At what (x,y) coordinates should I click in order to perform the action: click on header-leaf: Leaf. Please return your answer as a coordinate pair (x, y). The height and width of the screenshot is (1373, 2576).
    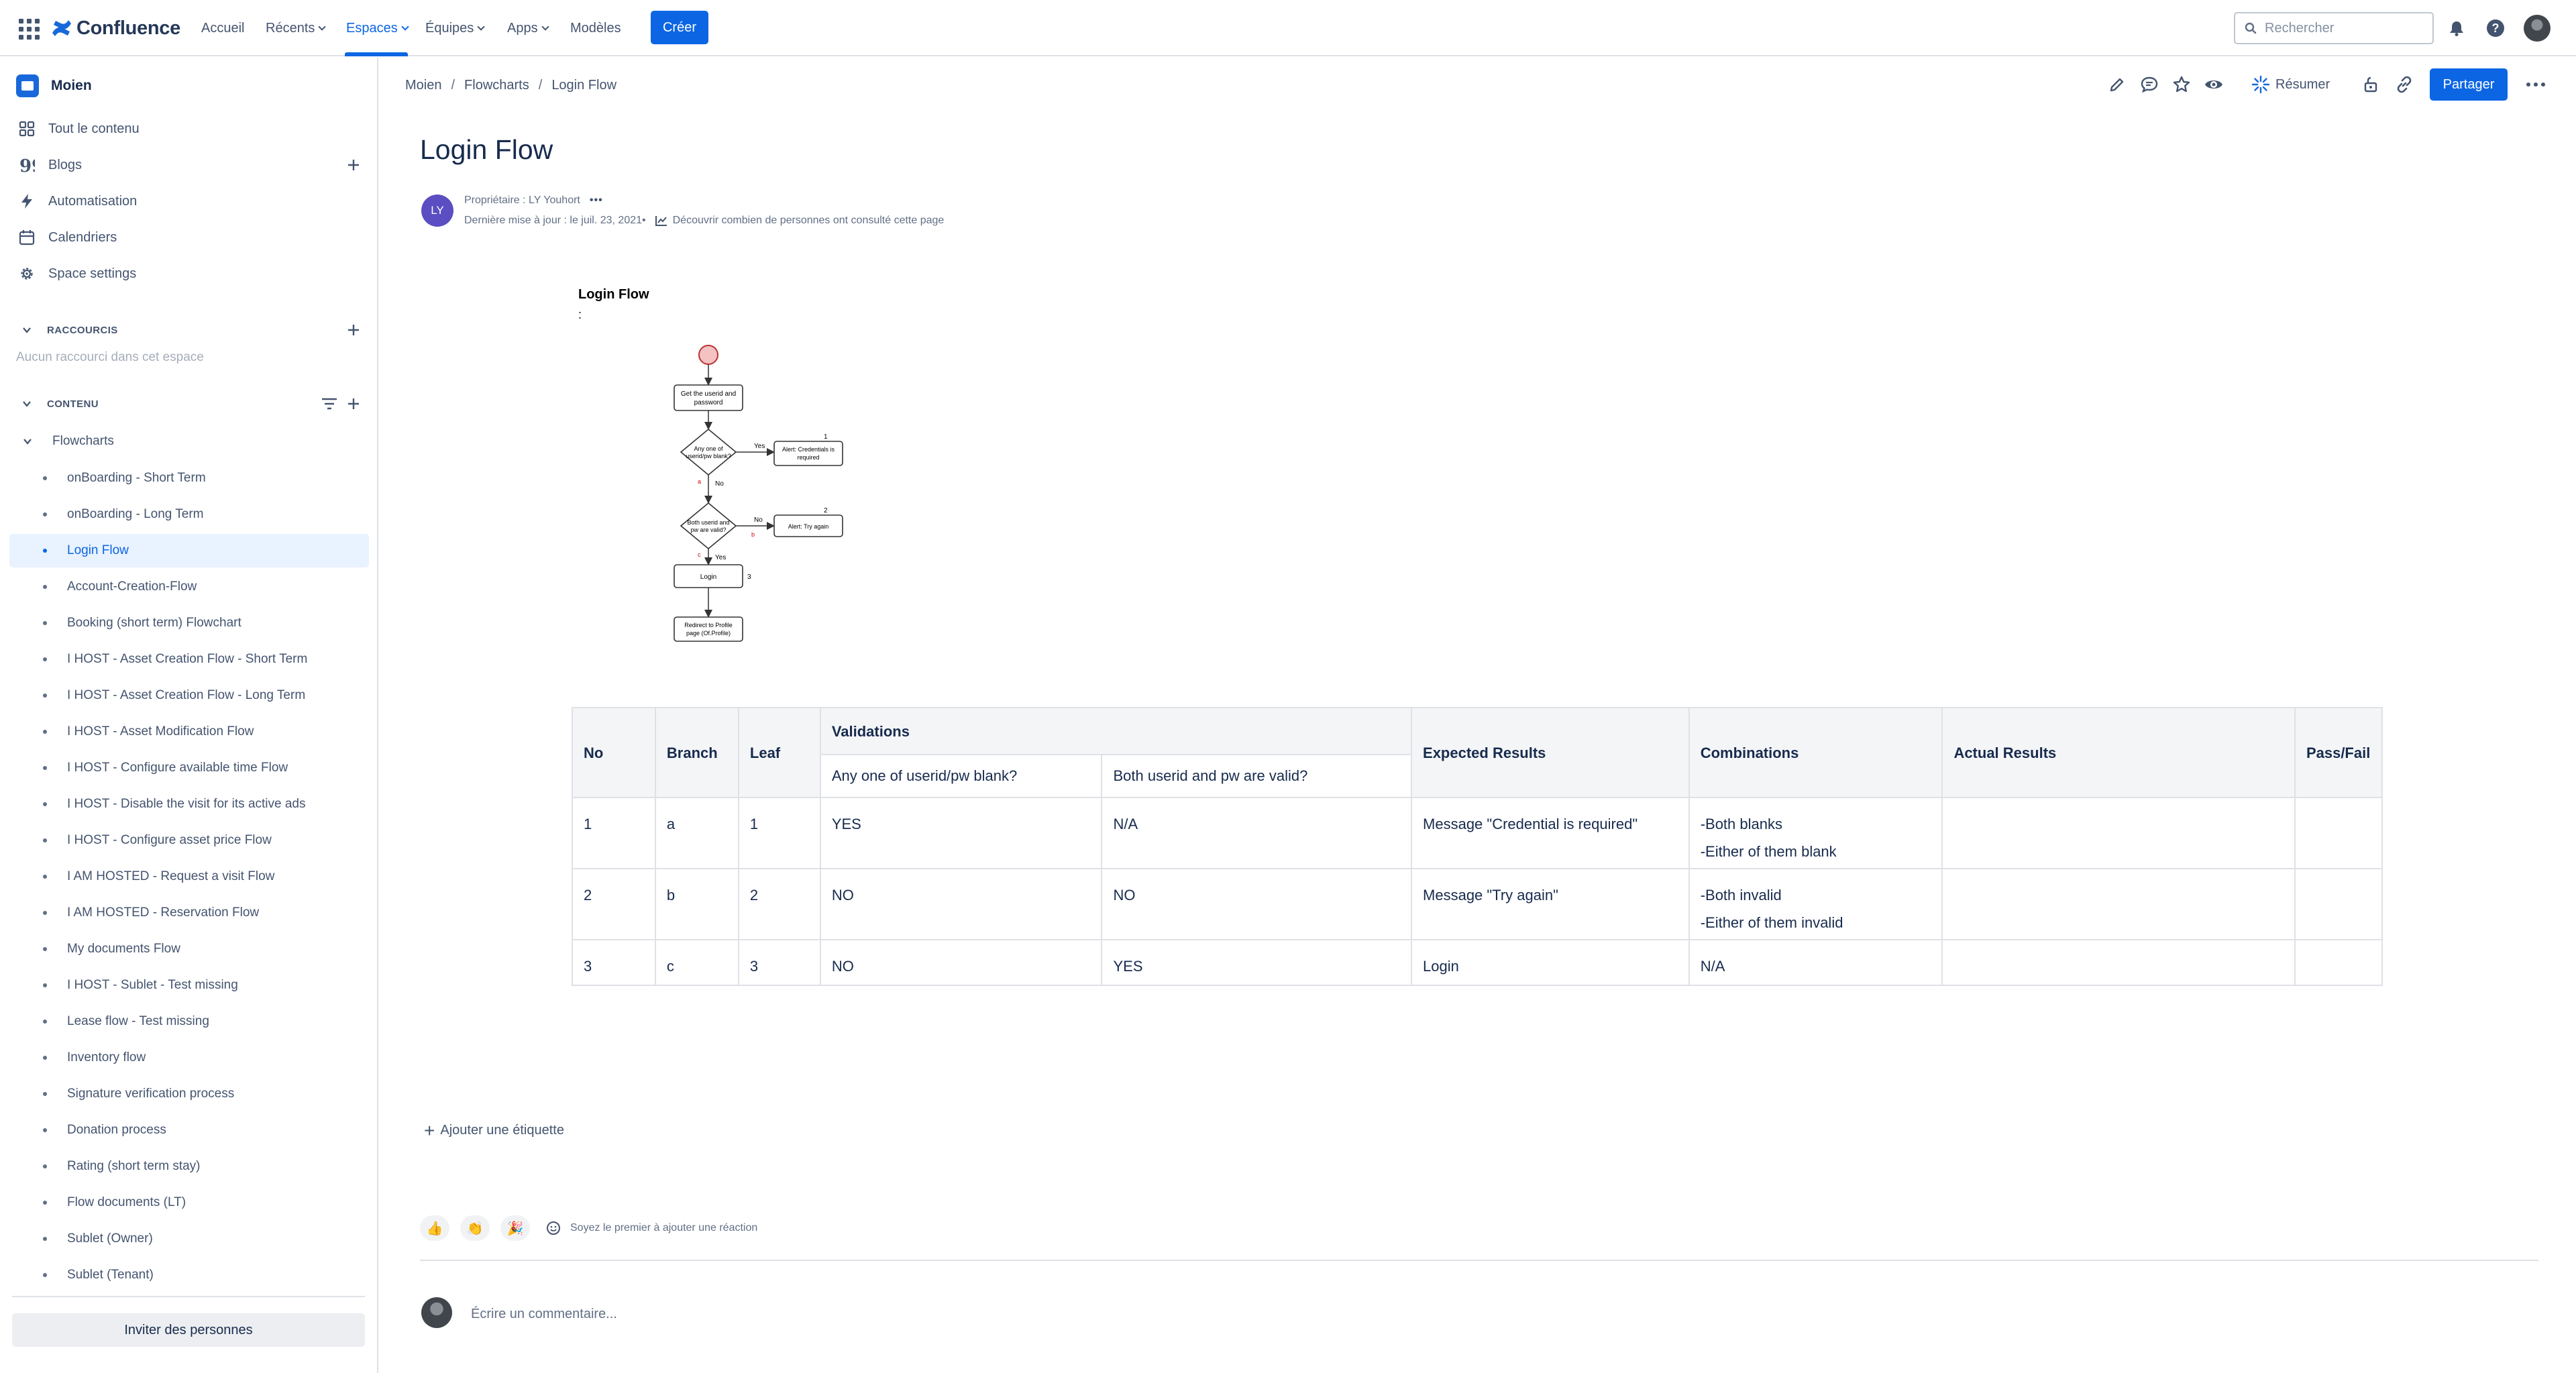
    Looking at the image, I should click on (779, 752).